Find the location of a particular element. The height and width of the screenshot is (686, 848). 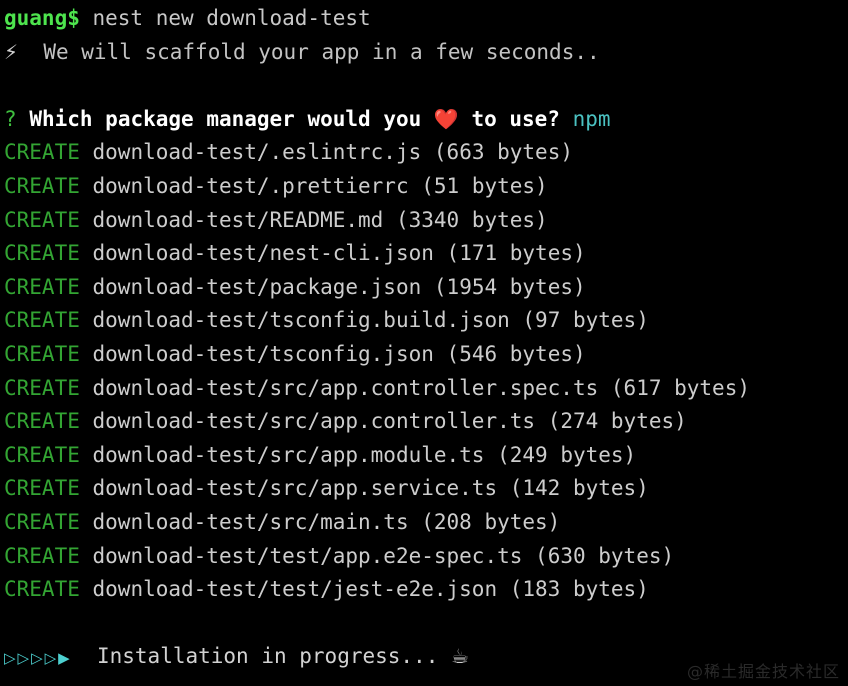

created-file-path-value: download-test/test/app.e2e-spec.ts is located at coordinates (307, 555).